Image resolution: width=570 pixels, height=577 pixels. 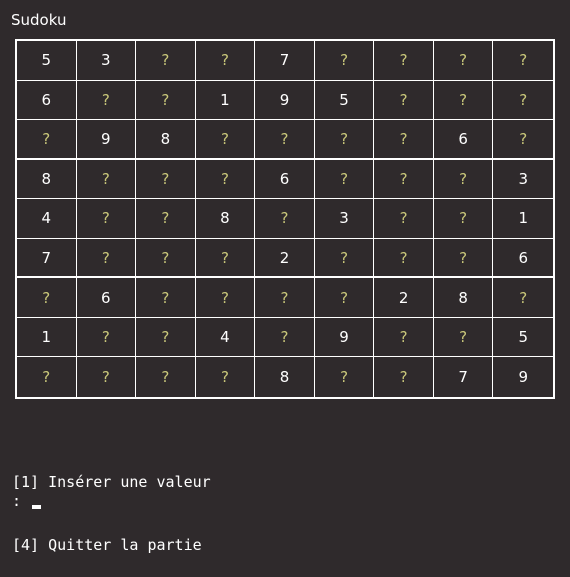 I want to click on input-prompt: :, so click(x=17, y=501).